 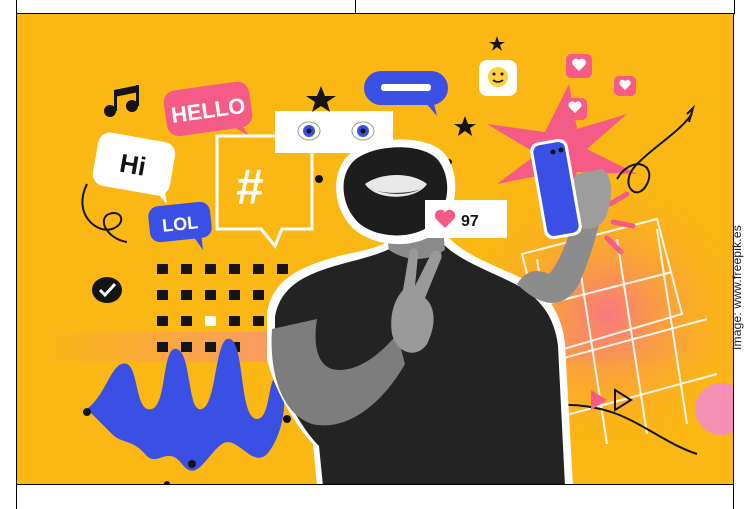 What do you see at coordinates (132, 165) in the screenshot?
I see `hi-bubble-text: Hi` at bounding box center [132, 165].